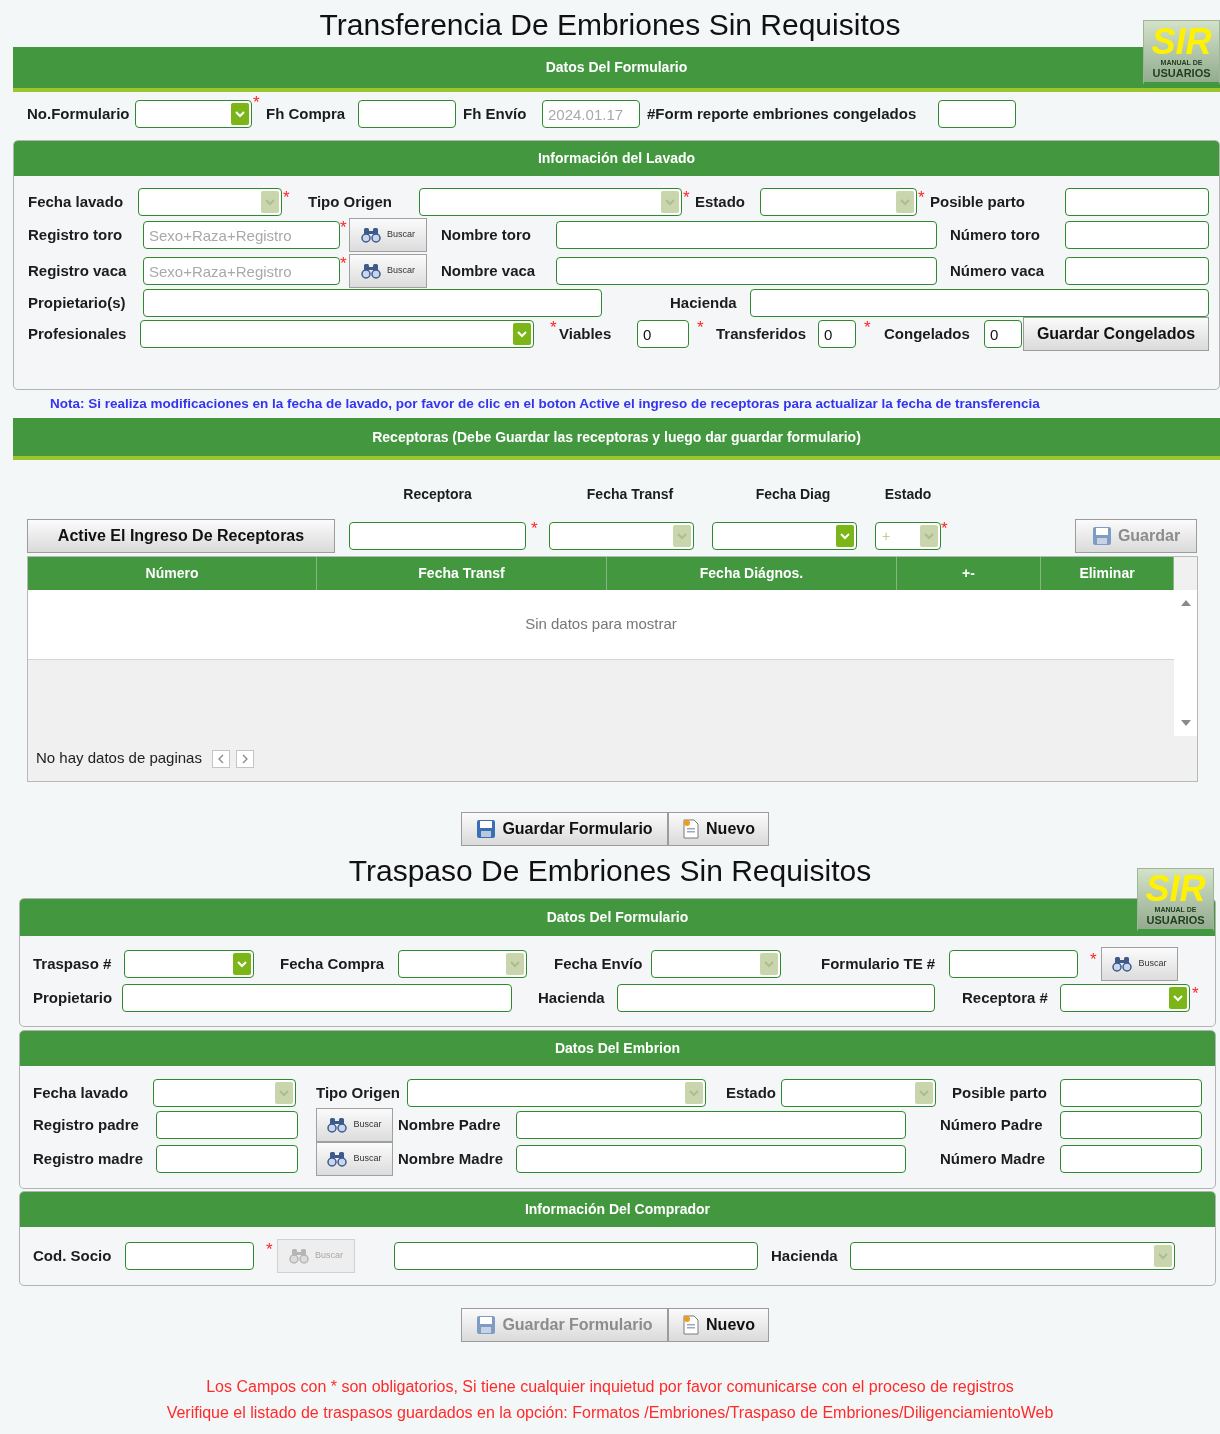  What do you see at coordinates (220, 758) in the screenshot?
I see `previous-page-button` at bounding box center [220, 758].